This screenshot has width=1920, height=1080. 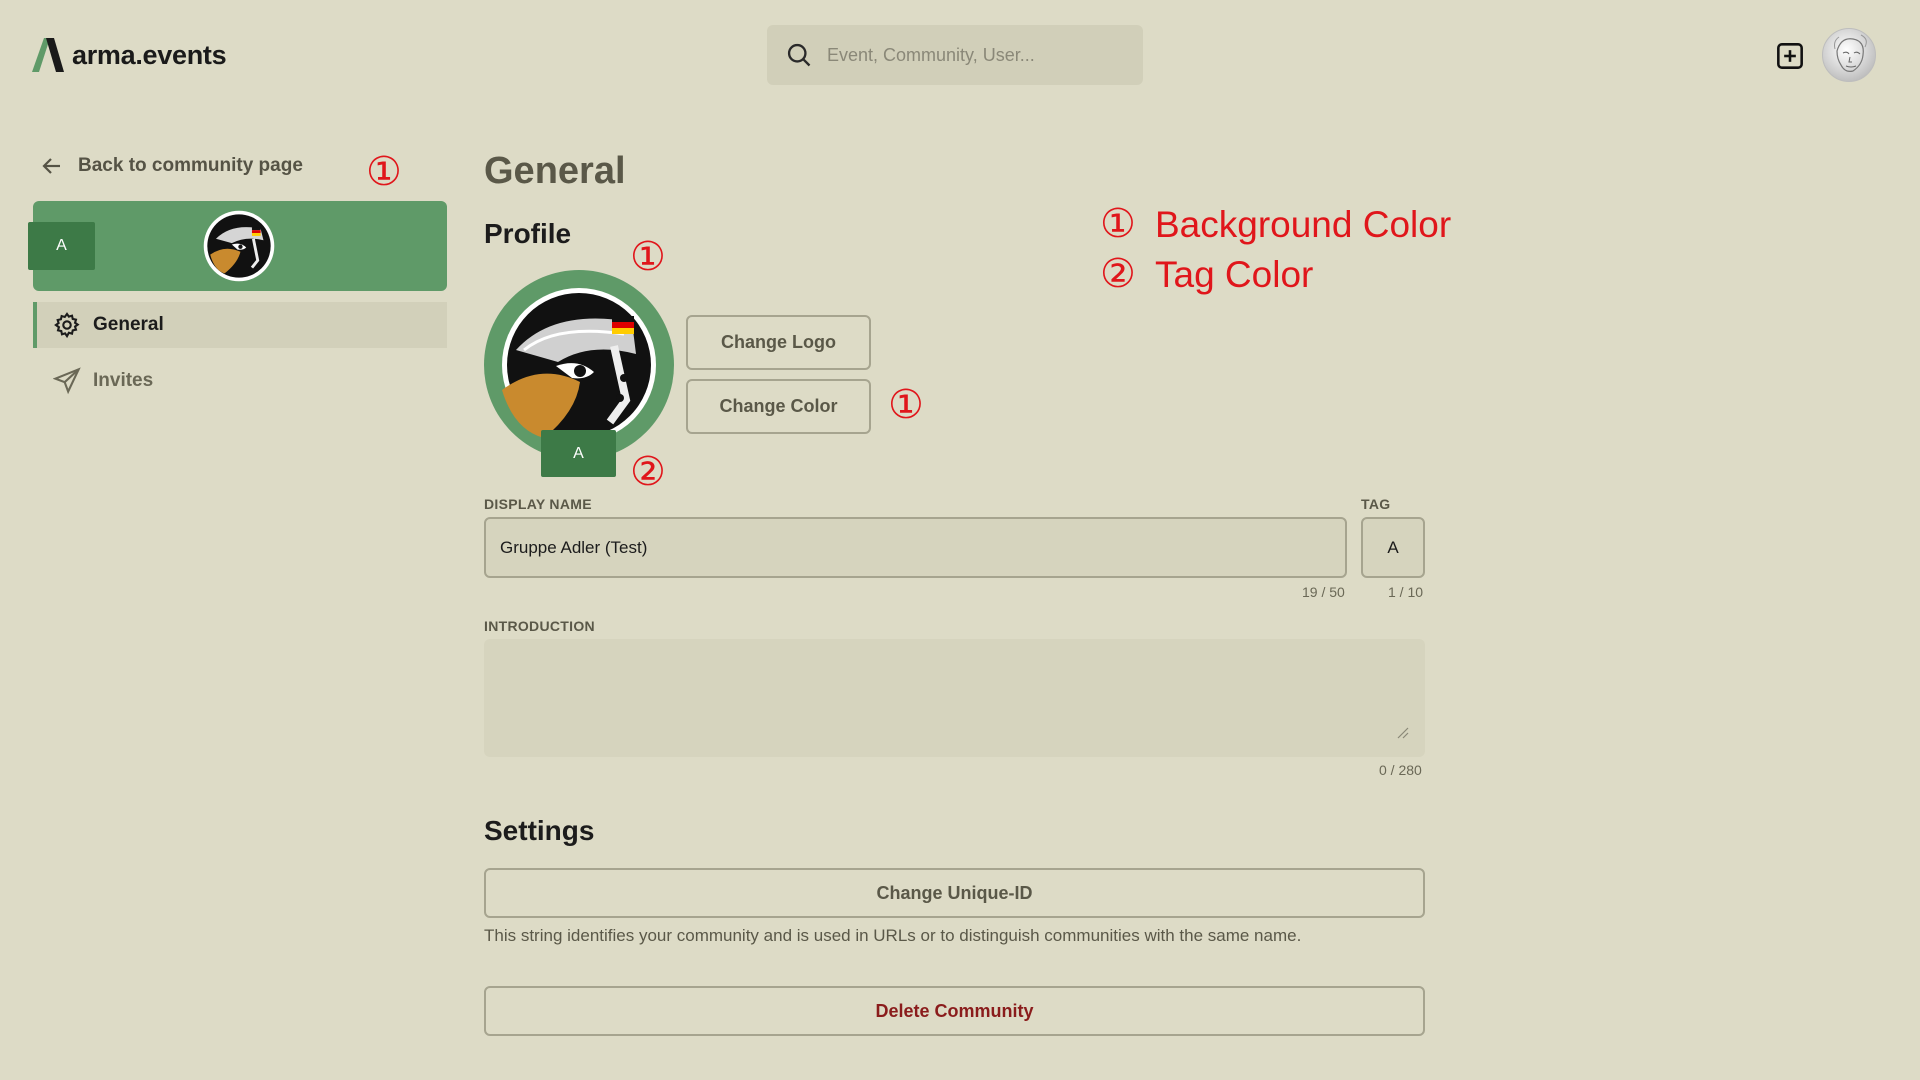 What do you see at coordinates (1303, 224) in the screenshot?
I see `legend-background-color: Background Color` at bounding box center [1303, 224].